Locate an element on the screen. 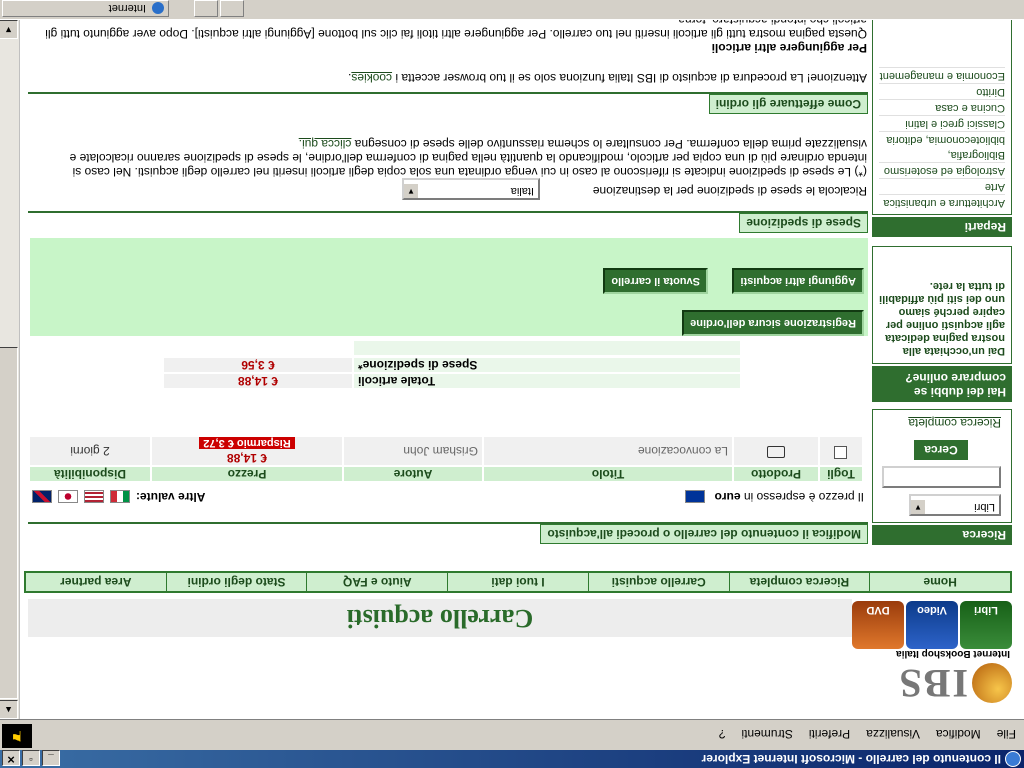  menu-edit: Modifica is located at coordinates (958, 734).